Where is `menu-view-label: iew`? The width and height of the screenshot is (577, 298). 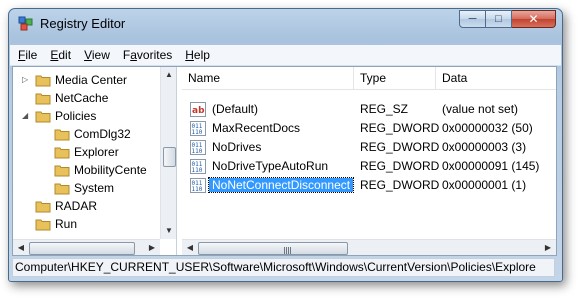
menu-view-label: iew is located at coordinates (100, 55).